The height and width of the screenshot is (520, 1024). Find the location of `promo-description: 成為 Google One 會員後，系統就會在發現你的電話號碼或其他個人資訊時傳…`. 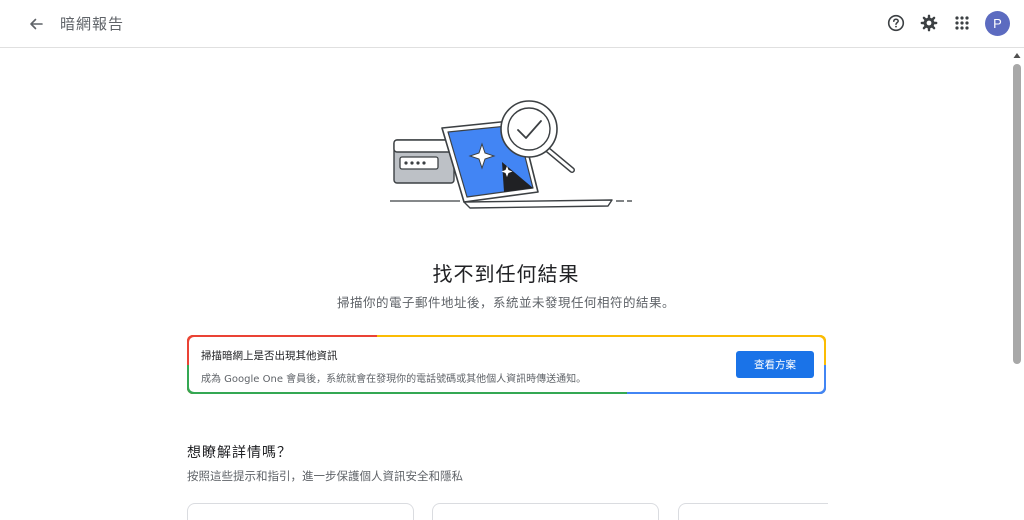

promo-description: 成為 Google One 會員後，系統就會在發現你的電話號碼或其他個人資訊時傳… is located at coordinates (394, 379).